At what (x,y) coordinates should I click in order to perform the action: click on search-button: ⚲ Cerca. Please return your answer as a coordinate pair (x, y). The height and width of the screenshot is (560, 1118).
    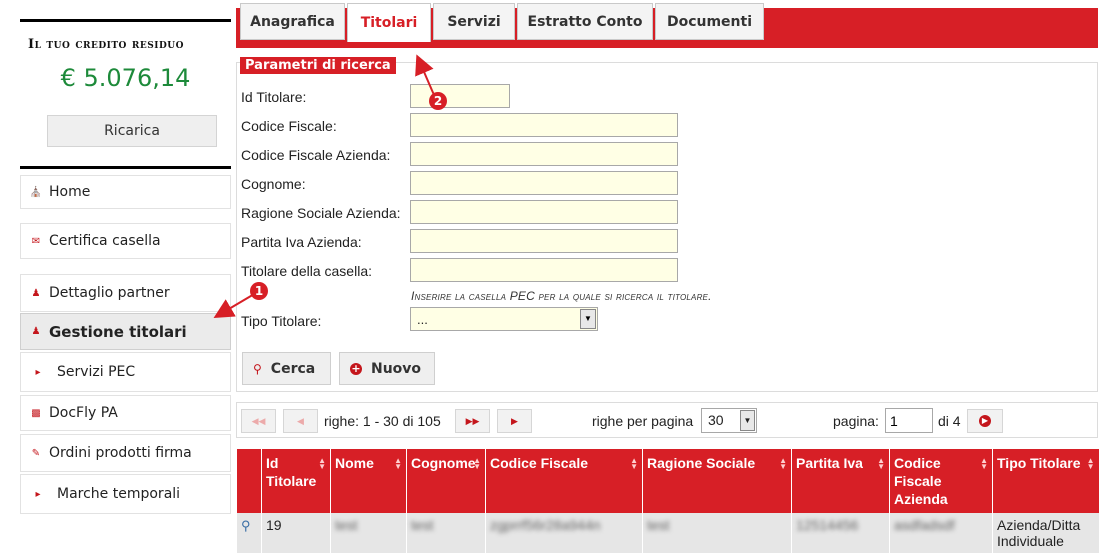
    Looking at the image, I should click on (286, 368).